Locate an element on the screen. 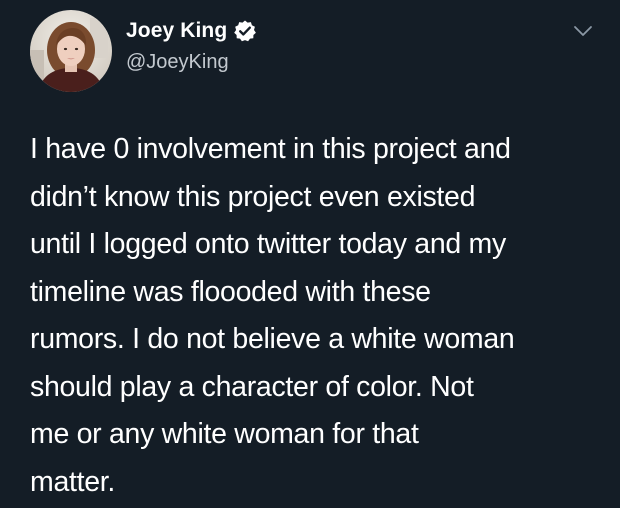  author-name-row: Joey King is located at coordinates (191, 31).